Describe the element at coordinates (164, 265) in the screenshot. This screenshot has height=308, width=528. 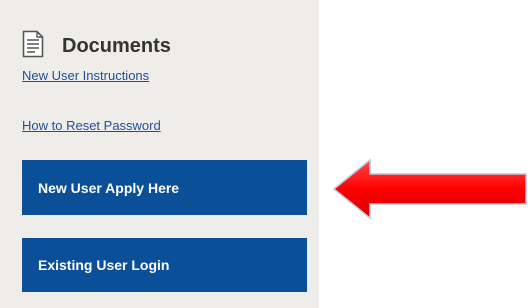
I see `existing-user-login-button: Existing User Login` at that location.